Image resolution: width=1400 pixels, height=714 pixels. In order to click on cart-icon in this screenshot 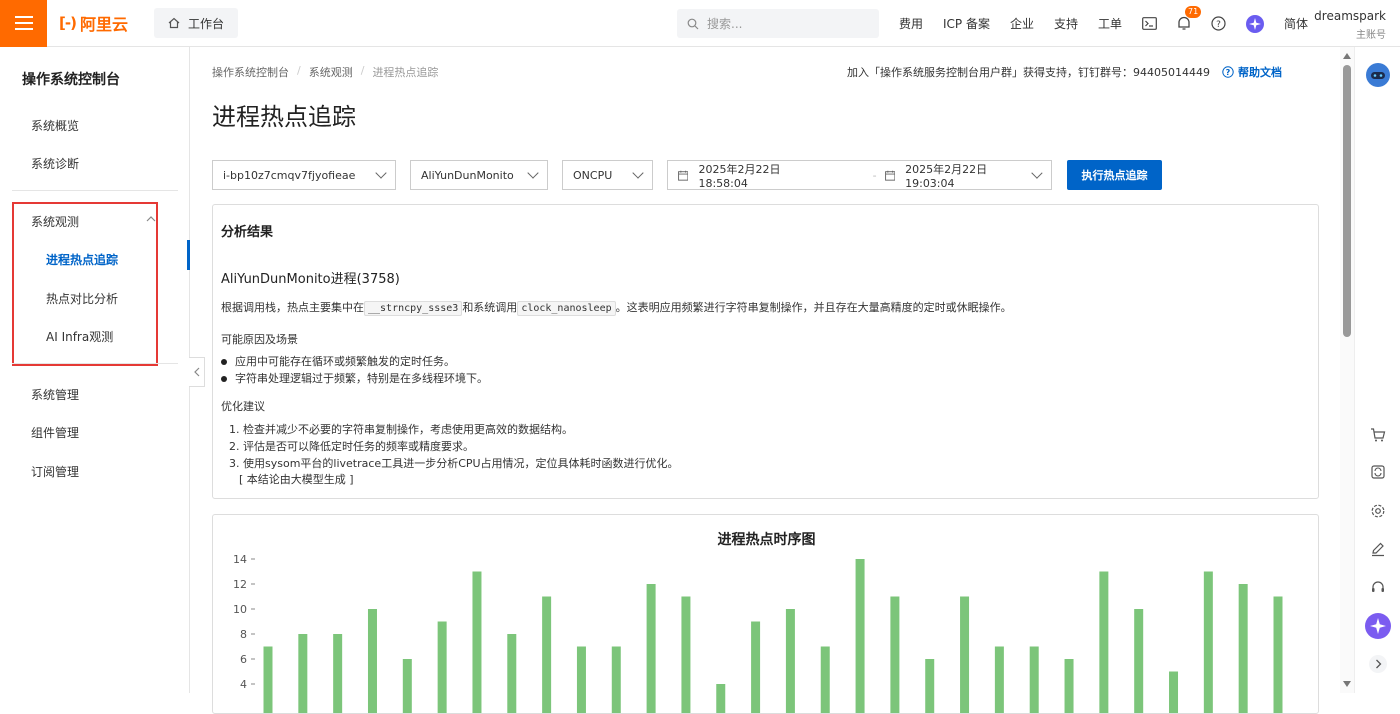, I will do `click(1378, 435)`.